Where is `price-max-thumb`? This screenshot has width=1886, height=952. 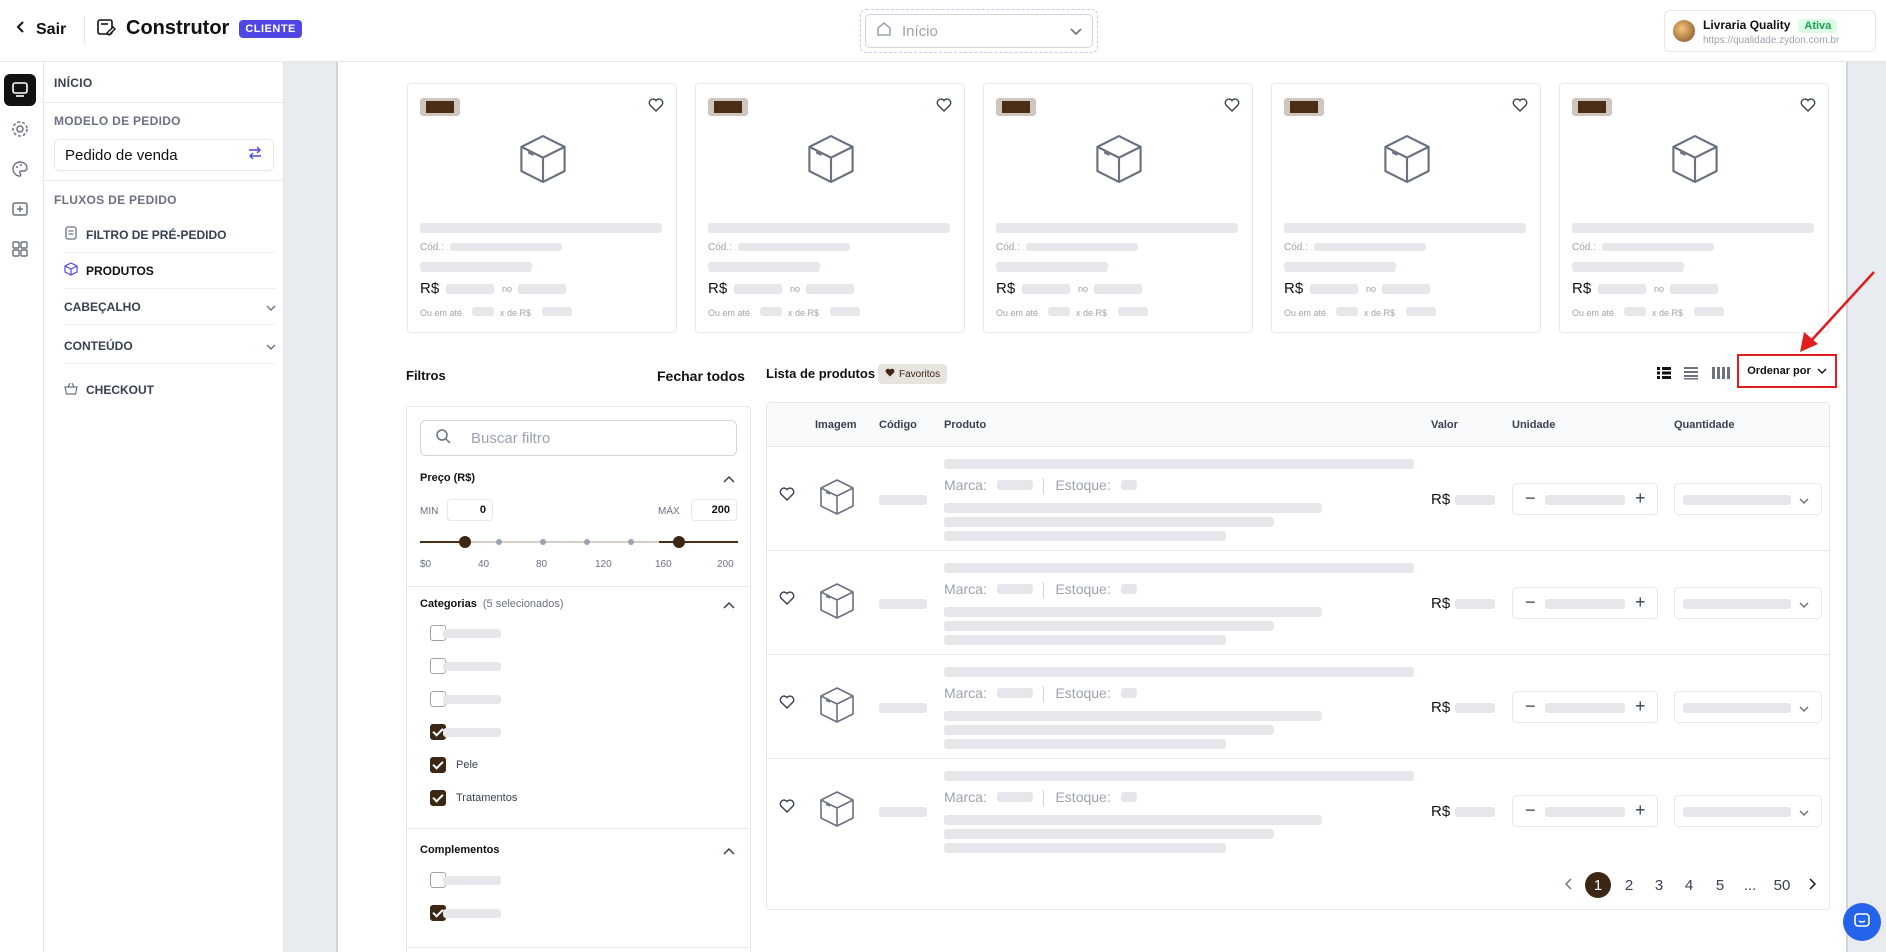
price-max-thumb is located at coordinates (679, 542).